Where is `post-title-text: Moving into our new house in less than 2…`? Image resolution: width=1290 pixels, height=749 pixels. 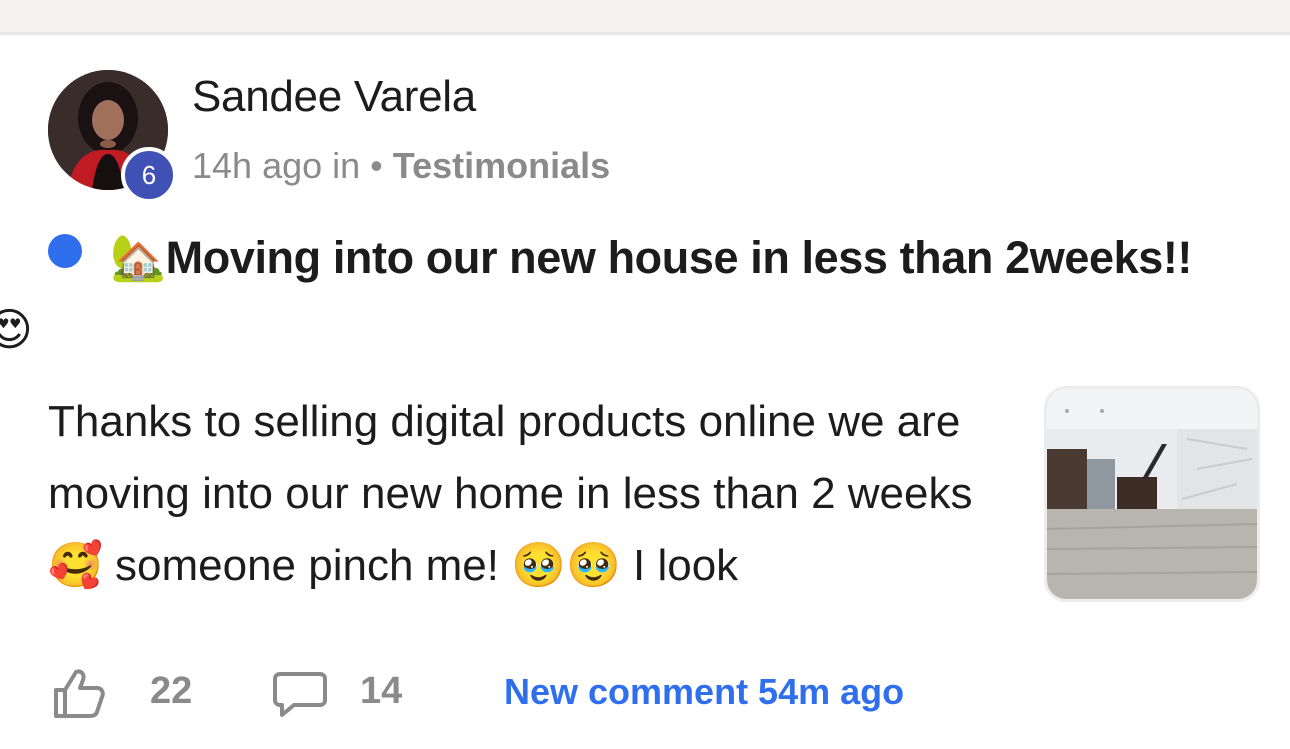
post-title-text: Moving into our new house in less than 2… is located at coordinates (679, 257).